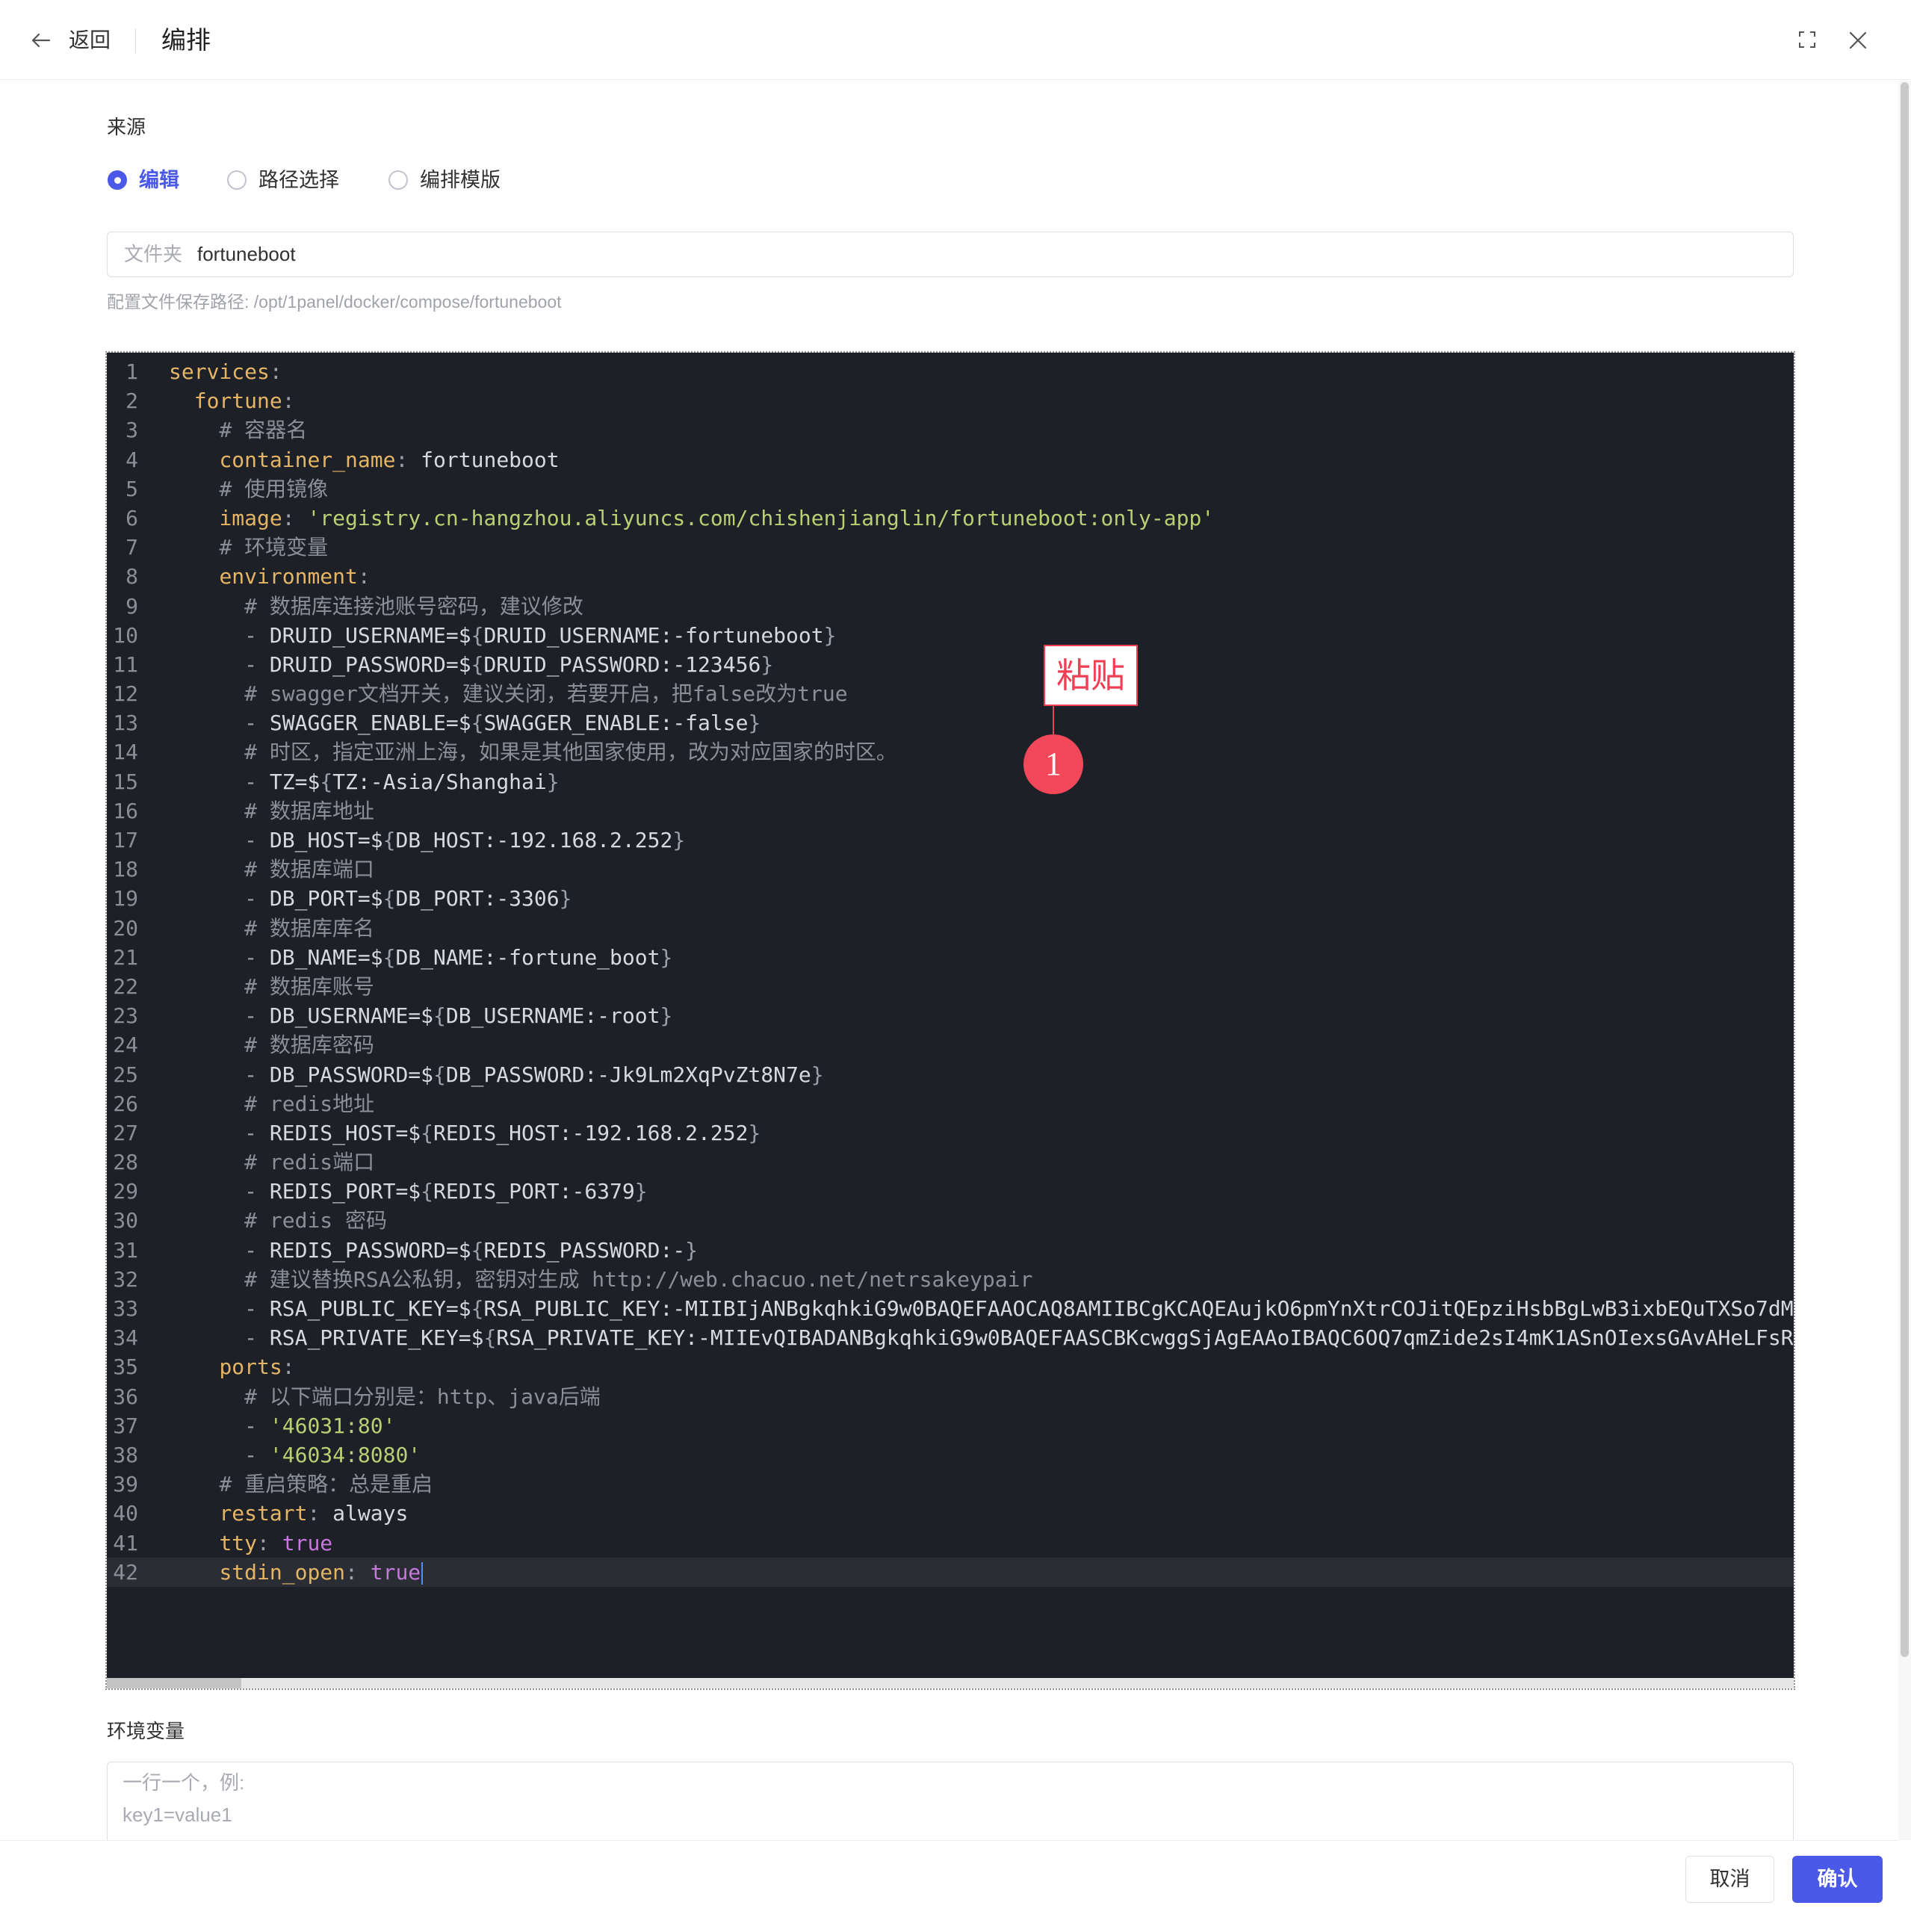 The height and width of the screenshot is (1932, 1911). I want to click on line-number: 11, so click(125, 664).